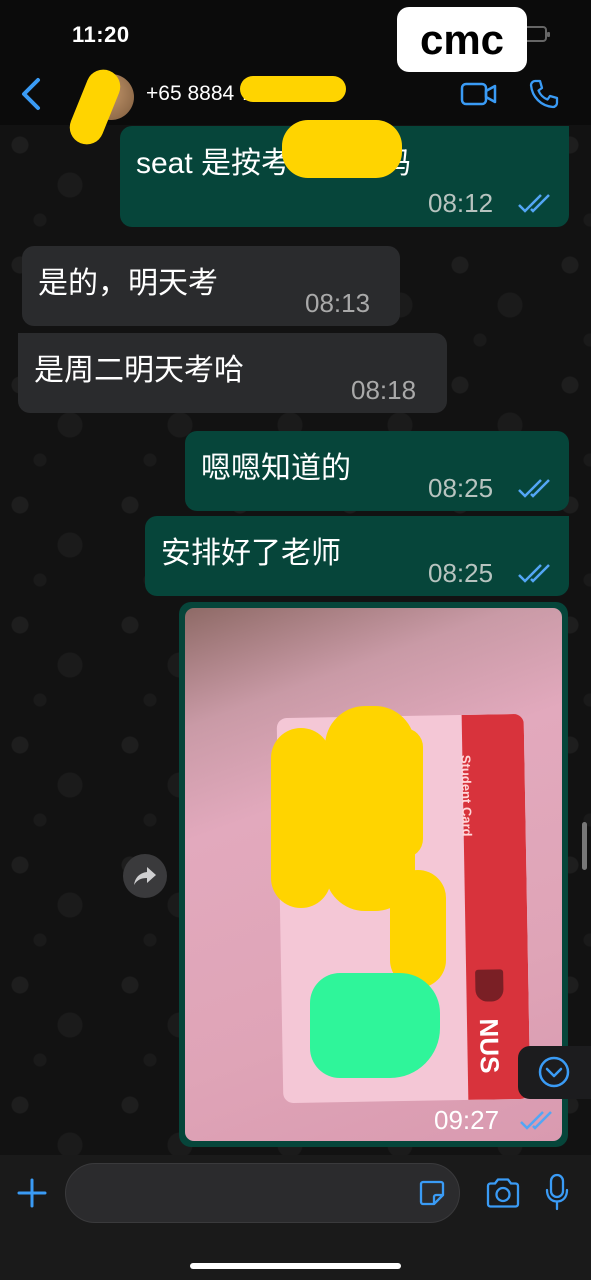 The height and width of the screenshot is (1280, 591). I want to click on message-time: 08:12, so click(461, 203).